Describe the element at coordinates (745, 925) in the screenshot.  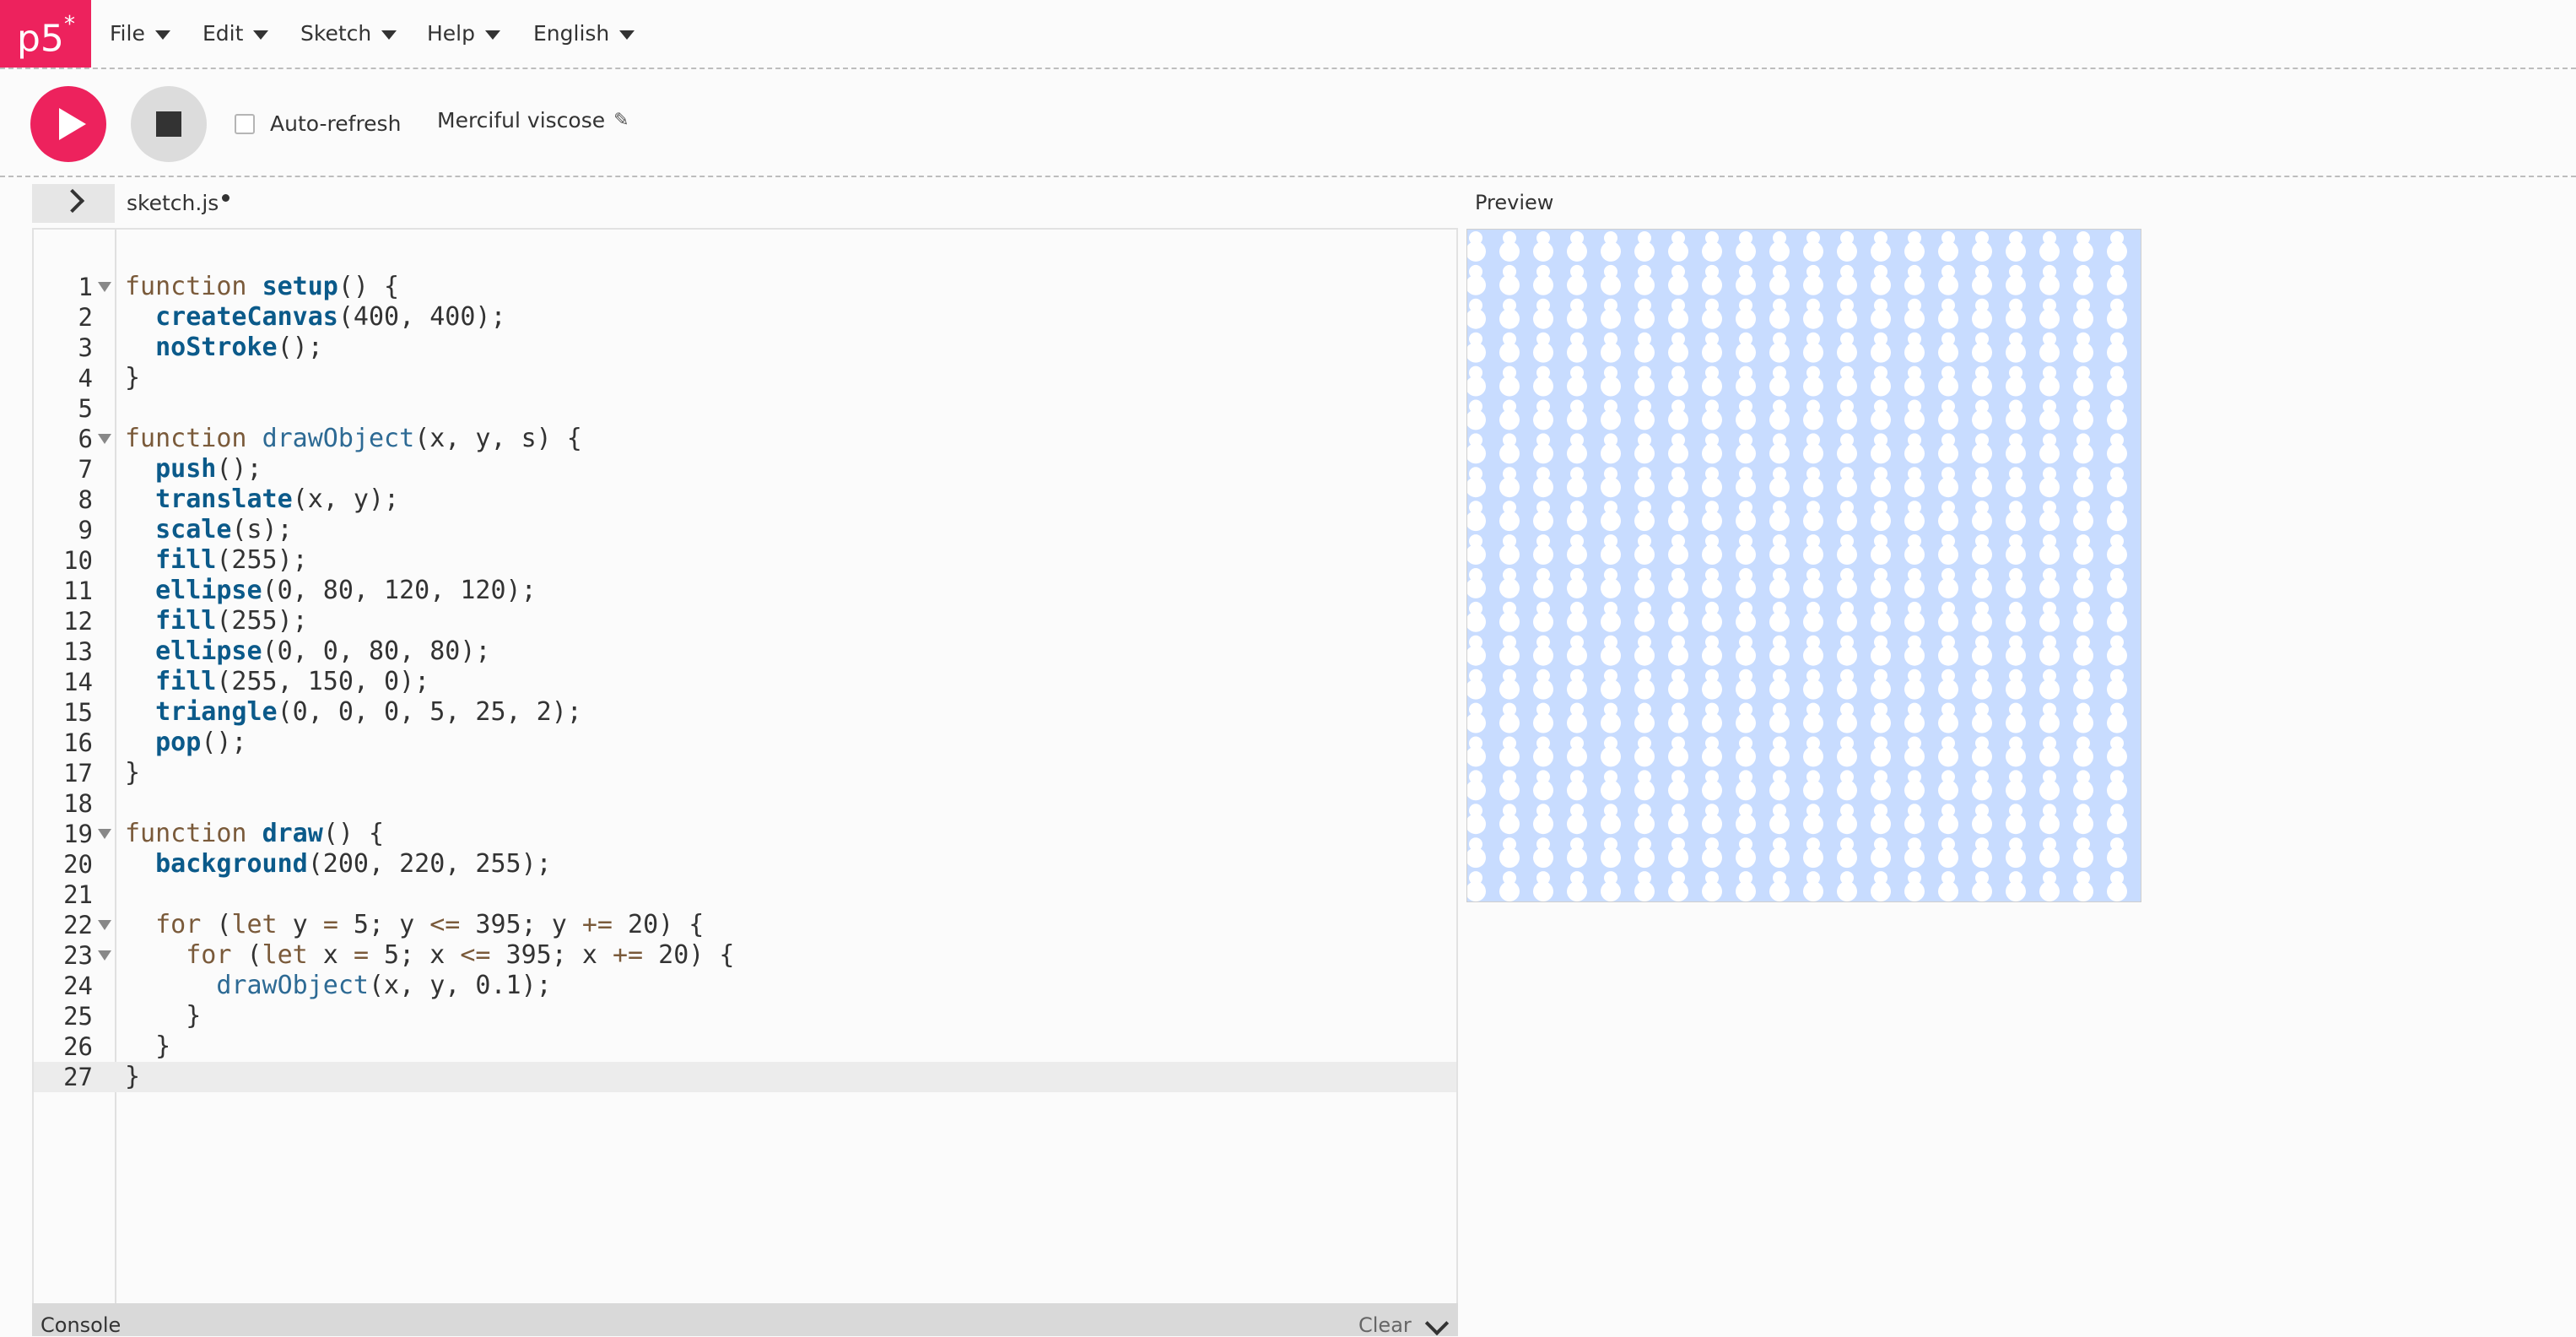
I see `code-line: 22 for (let y = 5; y <= 395; y += 20) {` at that location.